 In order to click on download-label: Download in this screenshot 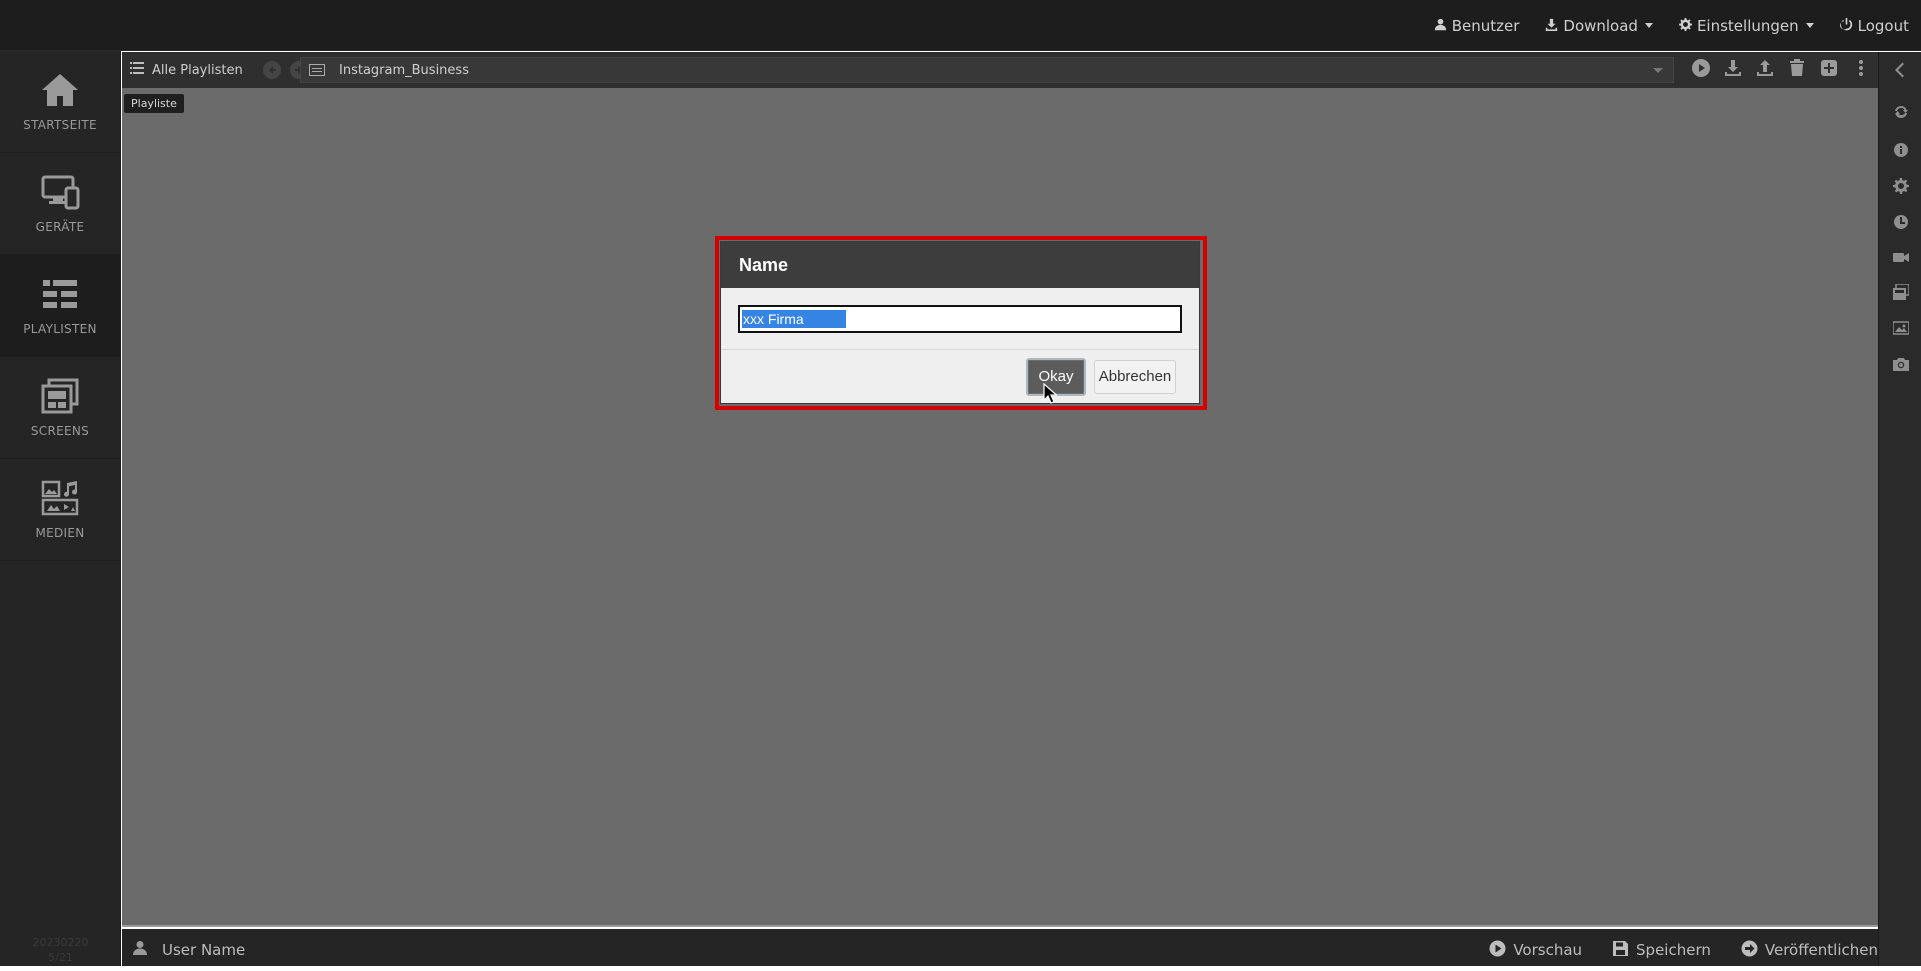, I will do `click(1600, 25)`.